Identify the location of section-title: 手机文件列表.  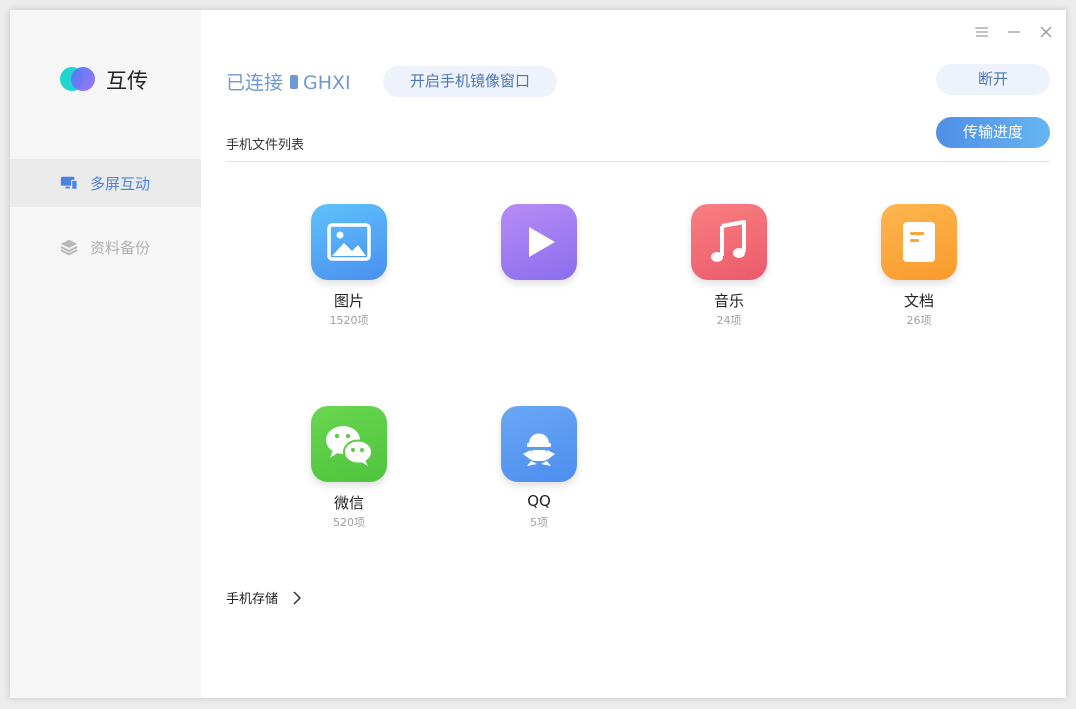
(265, 145).